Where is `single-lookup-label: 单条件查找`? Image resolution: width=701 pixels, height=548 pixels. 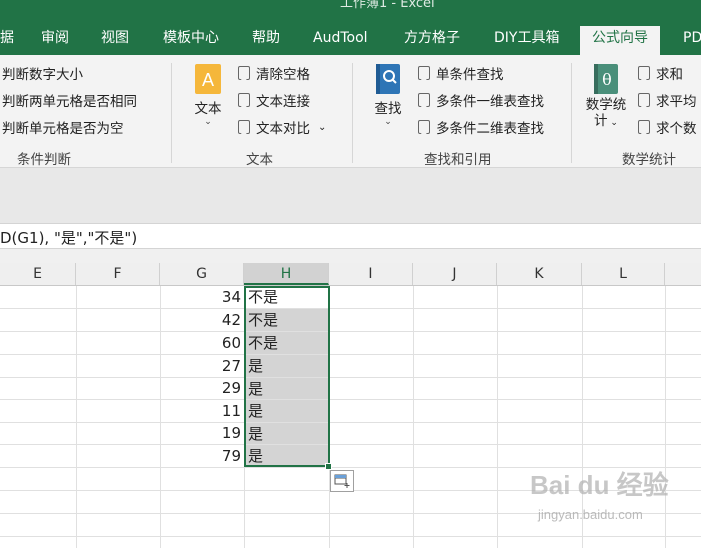
single-lookup-label: 单条件查找 is located at coordinates (470, 75).